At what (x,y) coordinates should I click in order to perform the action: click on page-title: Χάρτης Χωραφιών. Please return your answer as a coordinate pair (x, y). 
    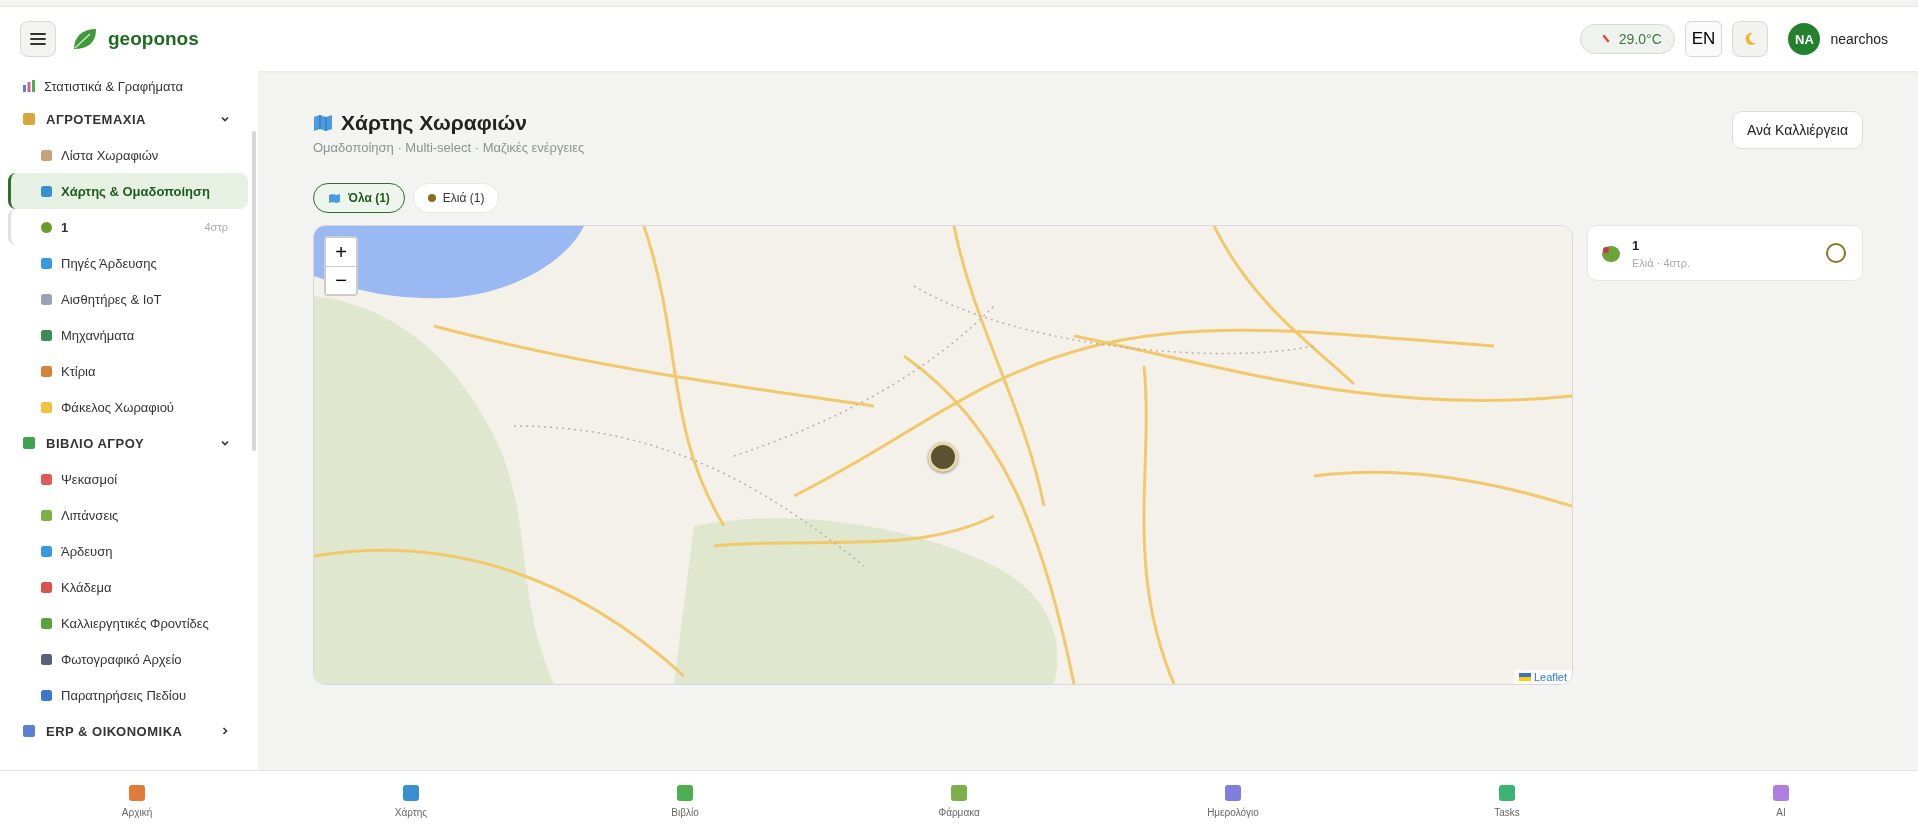
    Looking at the image, I should click on (434, 123).